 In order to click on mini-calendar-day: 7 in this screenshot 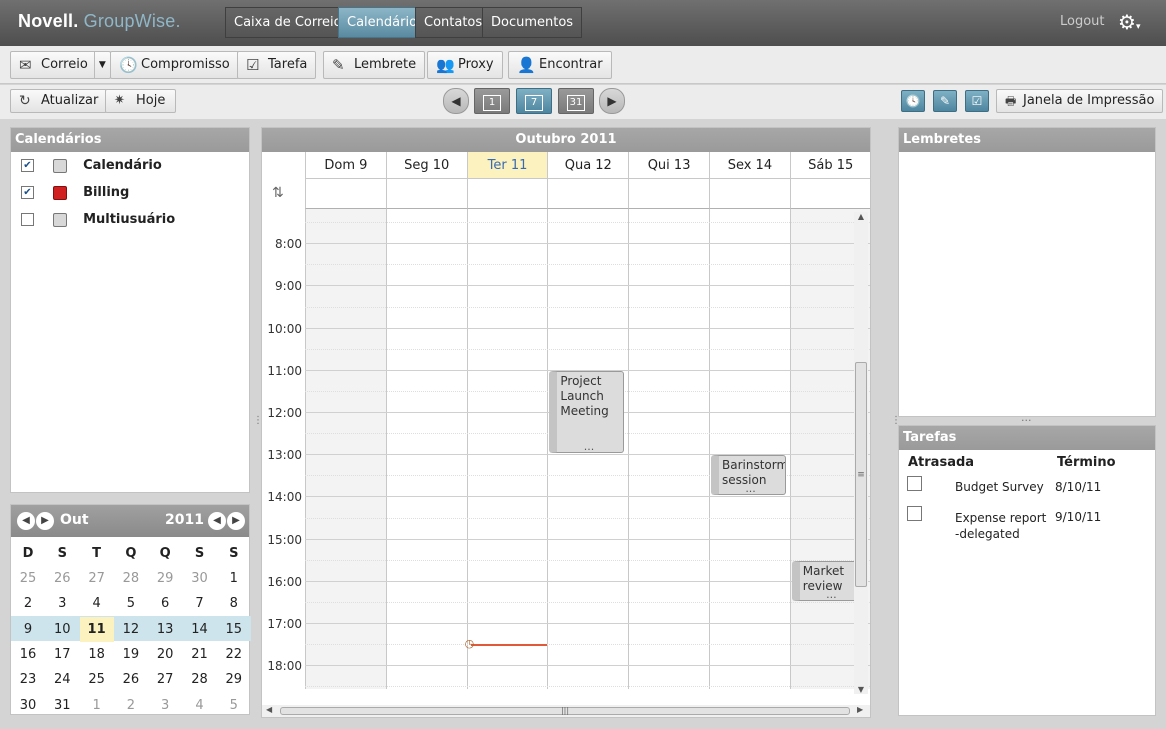, I will do `click(200, 603)`.